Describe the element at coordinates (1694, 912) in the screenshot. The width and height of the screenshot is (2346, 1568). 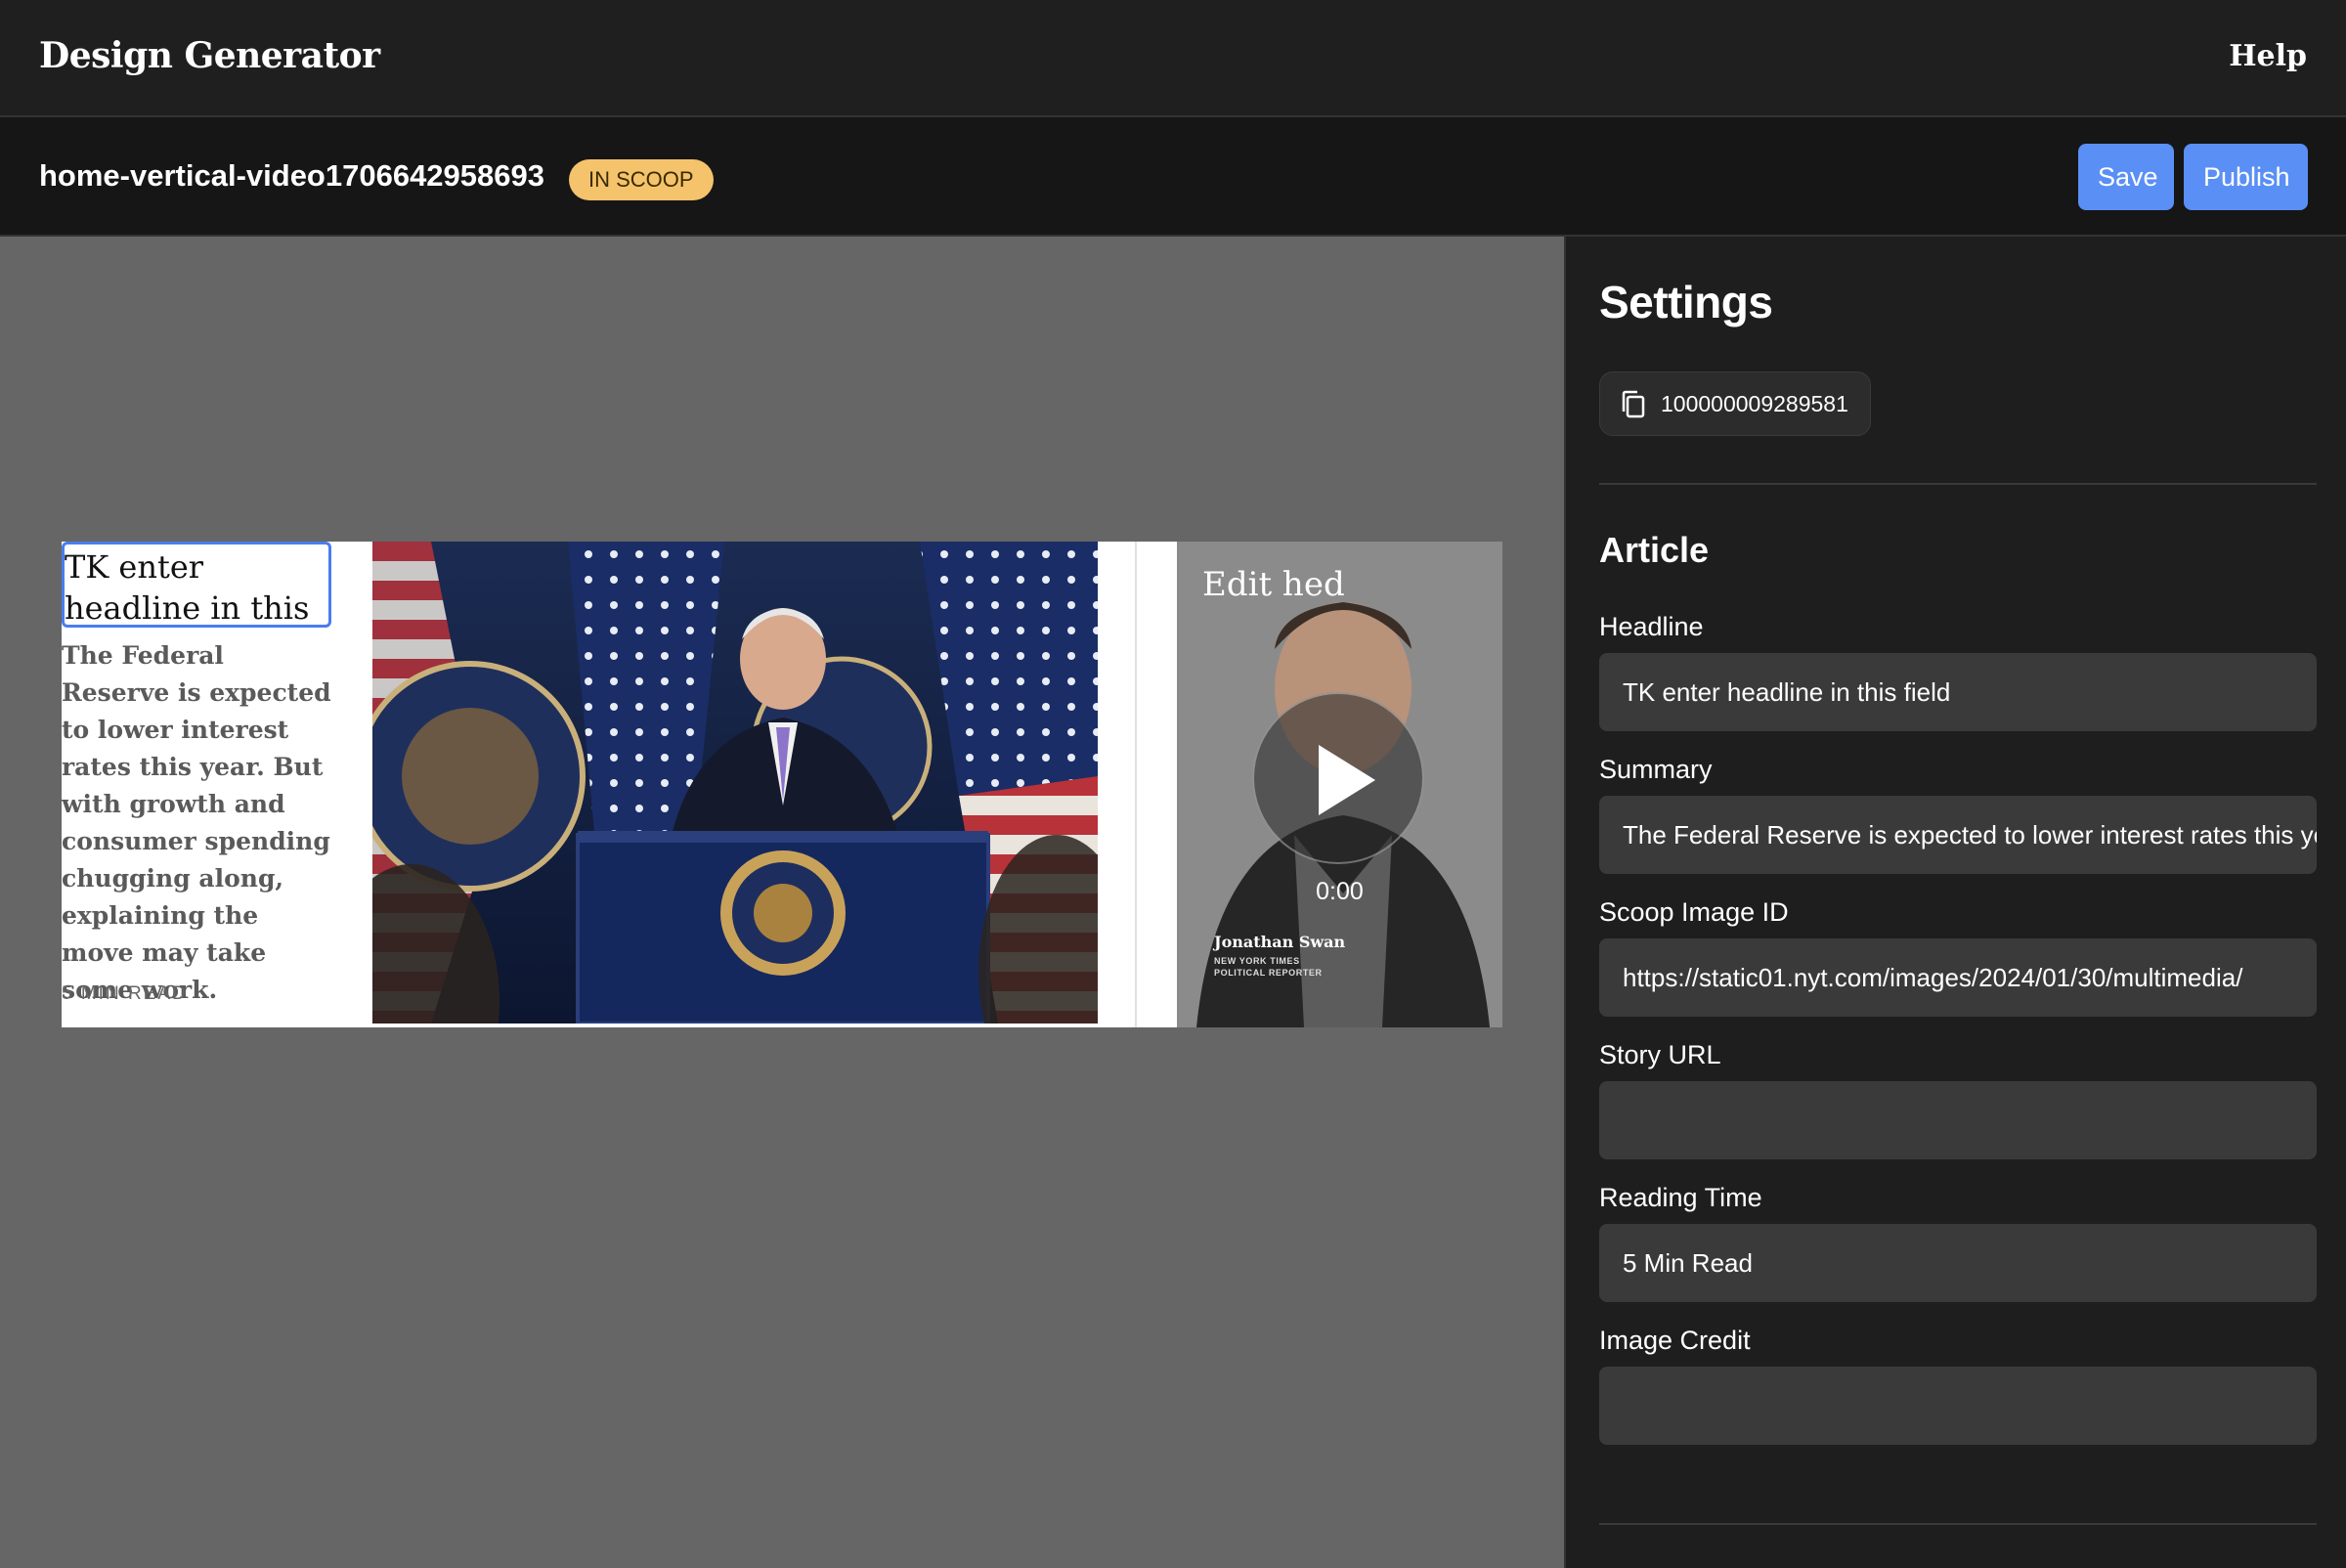
I see `scoop-image-id-label: Scoop Image ID` at that location.